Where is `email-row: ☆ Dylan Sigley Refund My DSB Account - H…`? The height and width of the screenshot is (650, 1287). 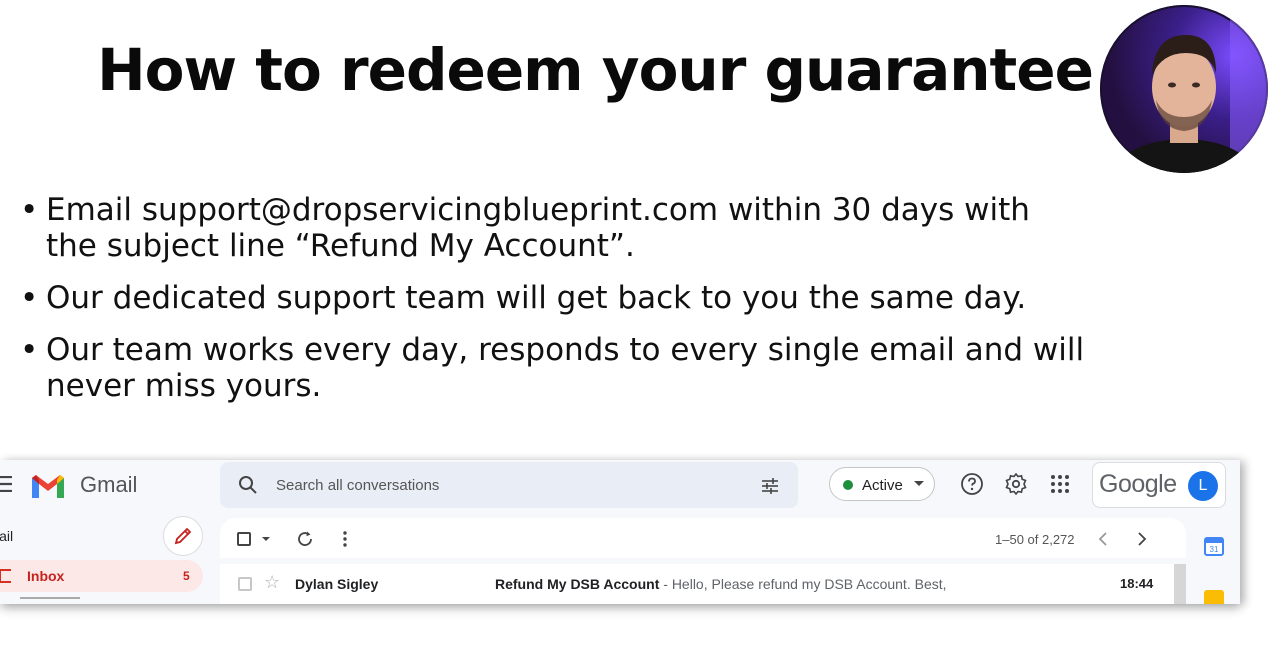 email-row: ☆ Dylan Sigley Refund My DSB Account - H… is located at coordinates (703, 584).